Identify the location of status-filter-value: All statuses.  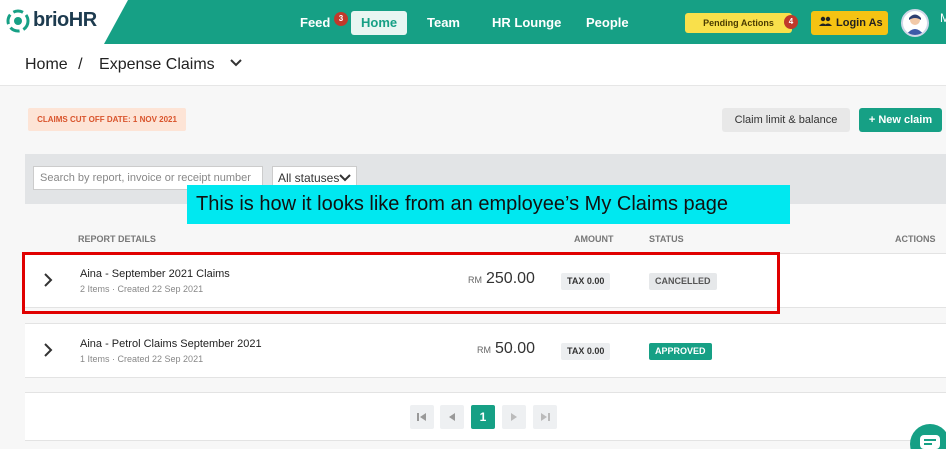
(309, 178).